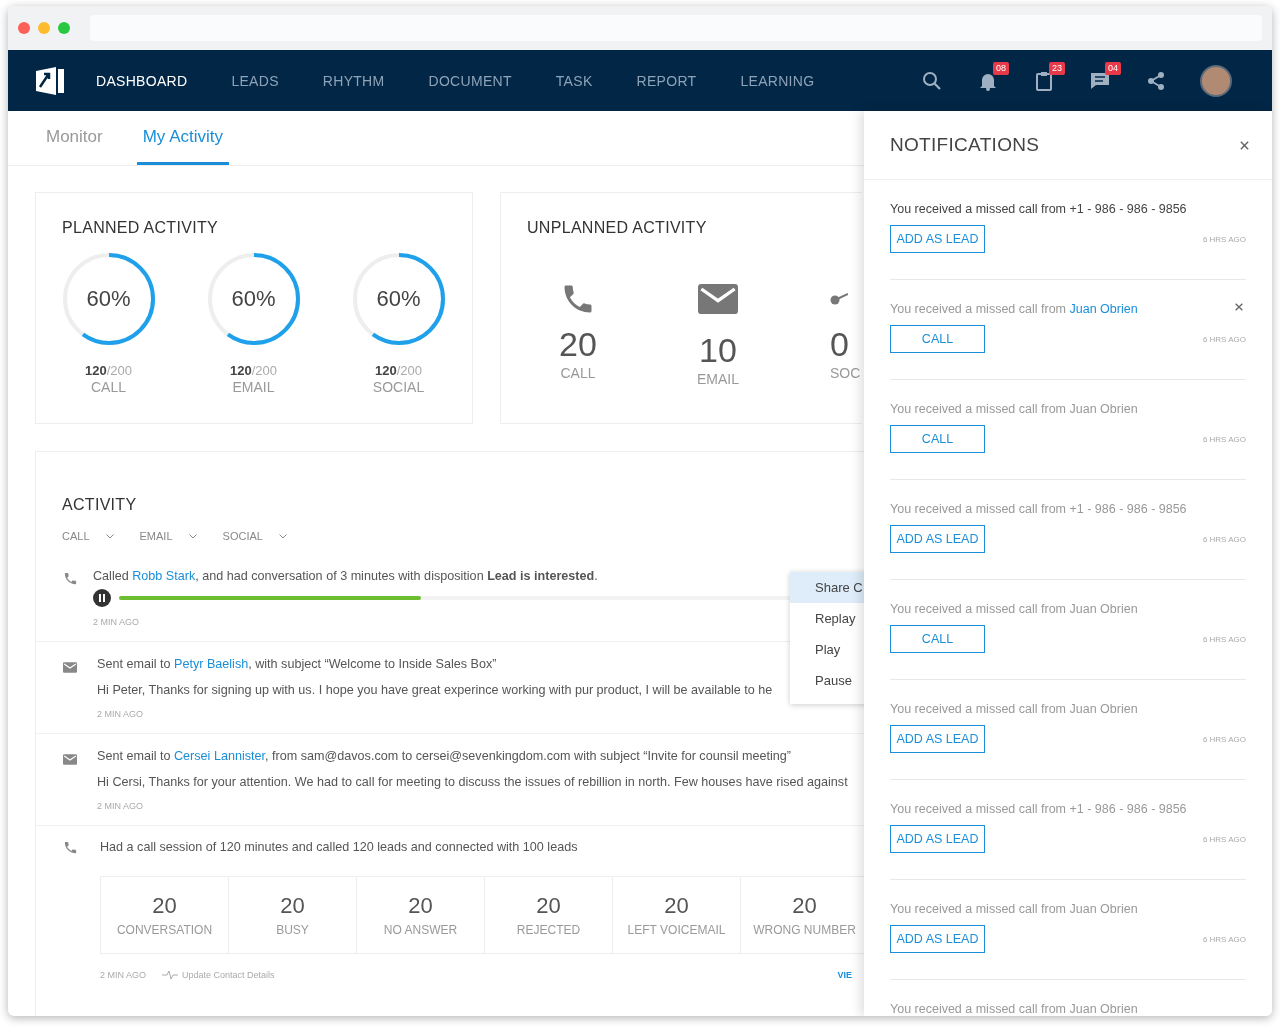  I want to click on email-body: Hi Peter, Thanks for signing up with us. I hope you have great experince working with pur product, I will be available to he, so click(435, 690).